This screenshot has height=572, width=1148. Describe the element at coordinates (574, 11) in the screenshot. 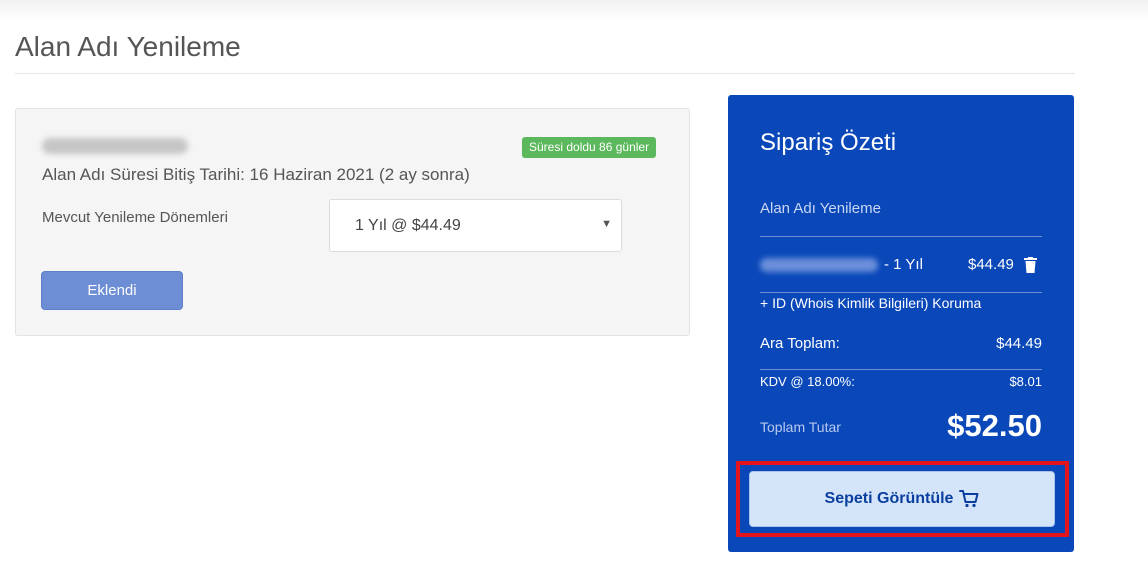

I see `top-bar-shadow` at that location.